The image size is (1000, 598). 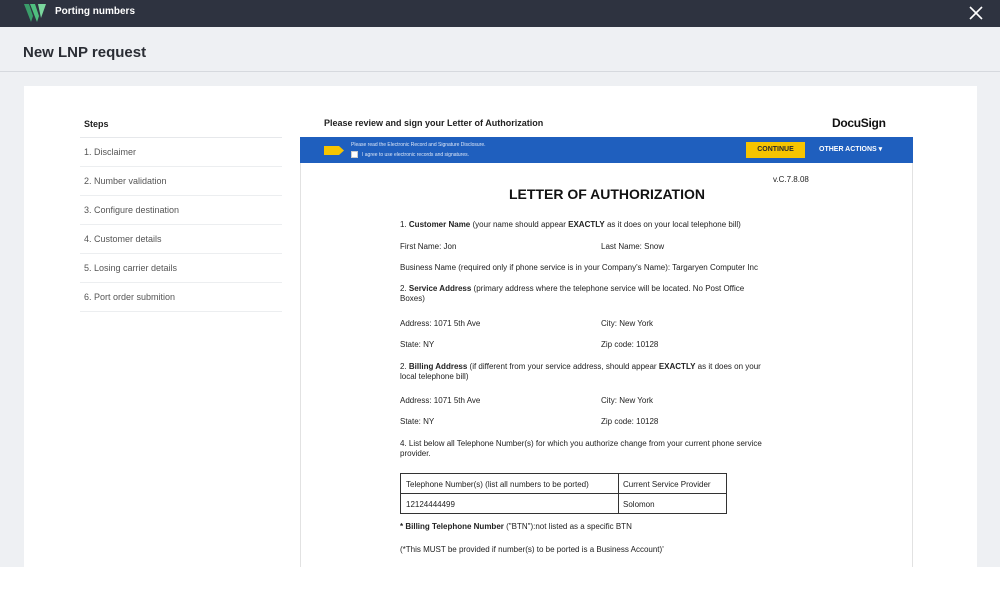 I want to click on letter-title: LETTER OF AUTHORIZATION, so click(x=607, y=194).